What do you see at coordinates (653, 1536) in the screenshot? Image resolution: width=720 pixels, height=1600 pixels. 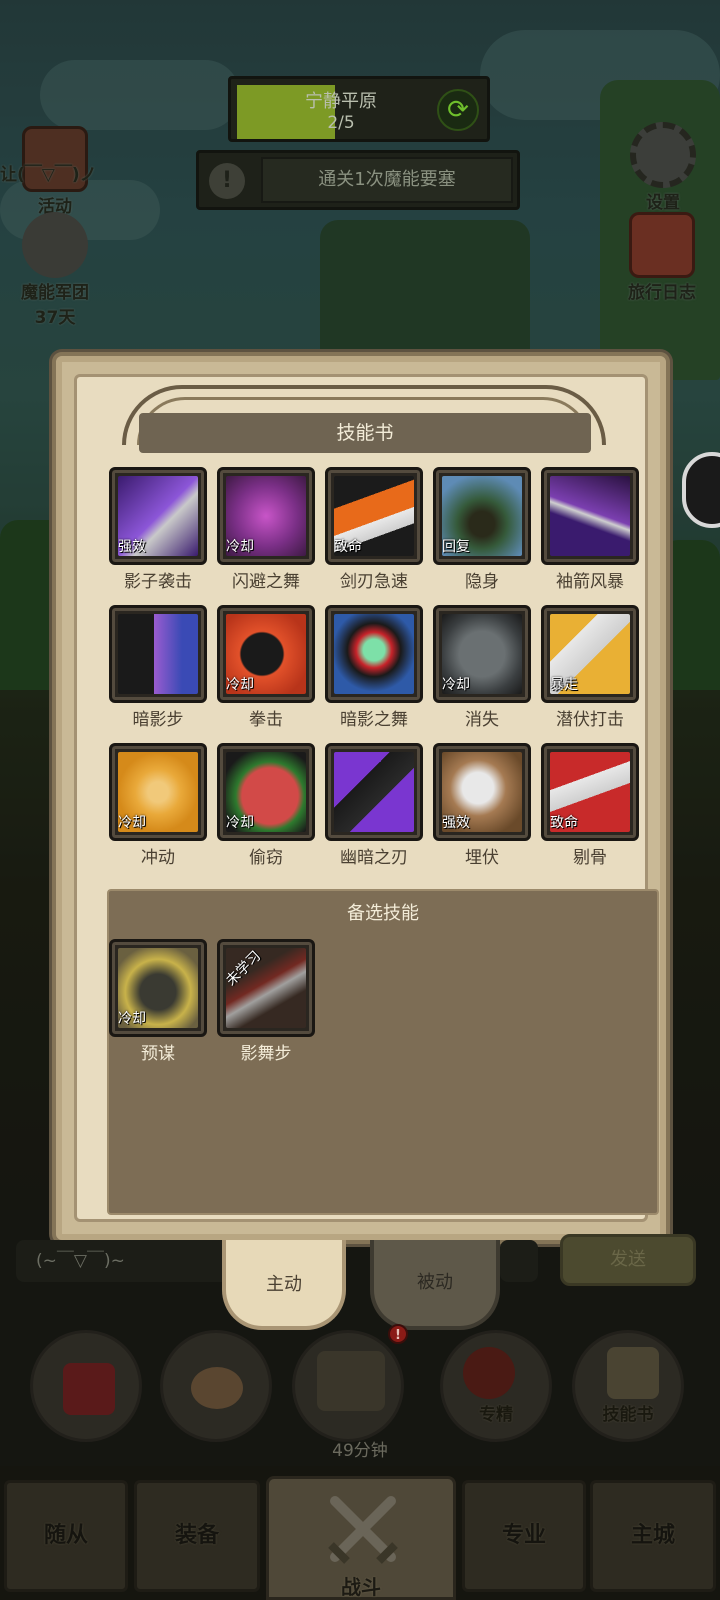 I see `nav-main-city: 主城` at bounding box center [653, 1536].